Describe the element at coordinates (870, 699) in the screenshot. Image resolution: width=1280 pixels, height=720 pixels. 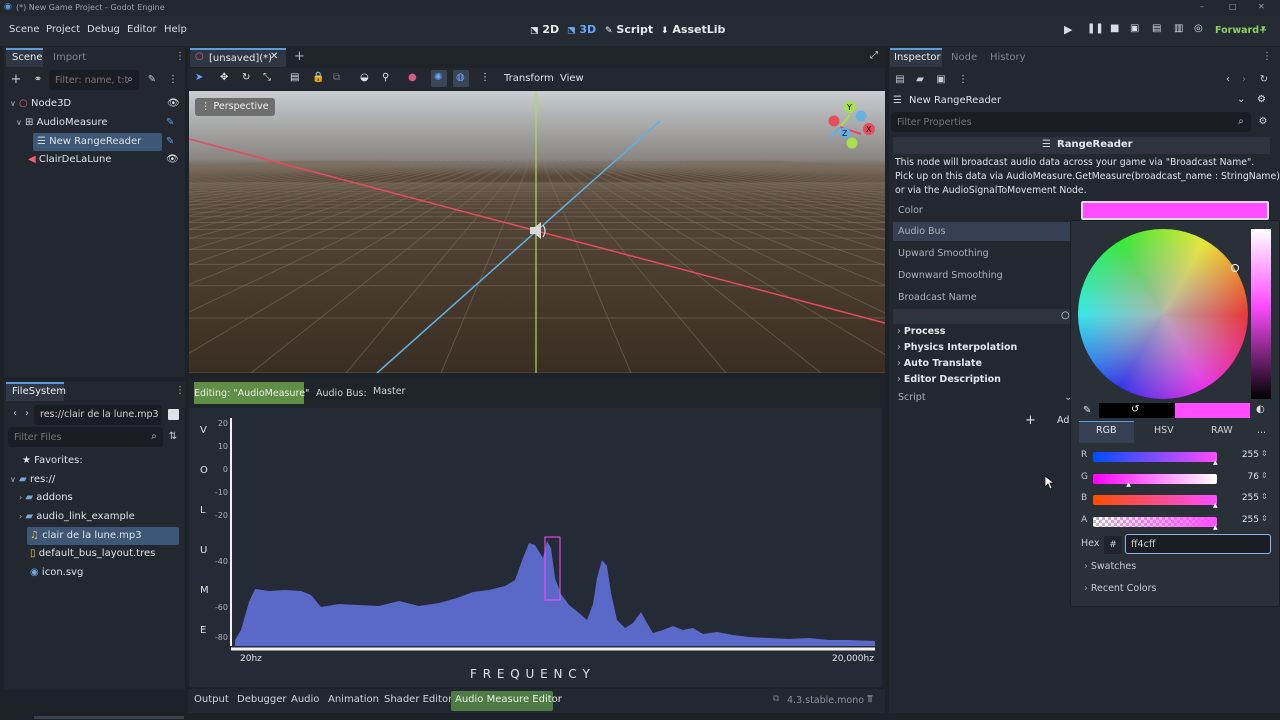
I see `pin-panel-icon: ⫪` at that location.